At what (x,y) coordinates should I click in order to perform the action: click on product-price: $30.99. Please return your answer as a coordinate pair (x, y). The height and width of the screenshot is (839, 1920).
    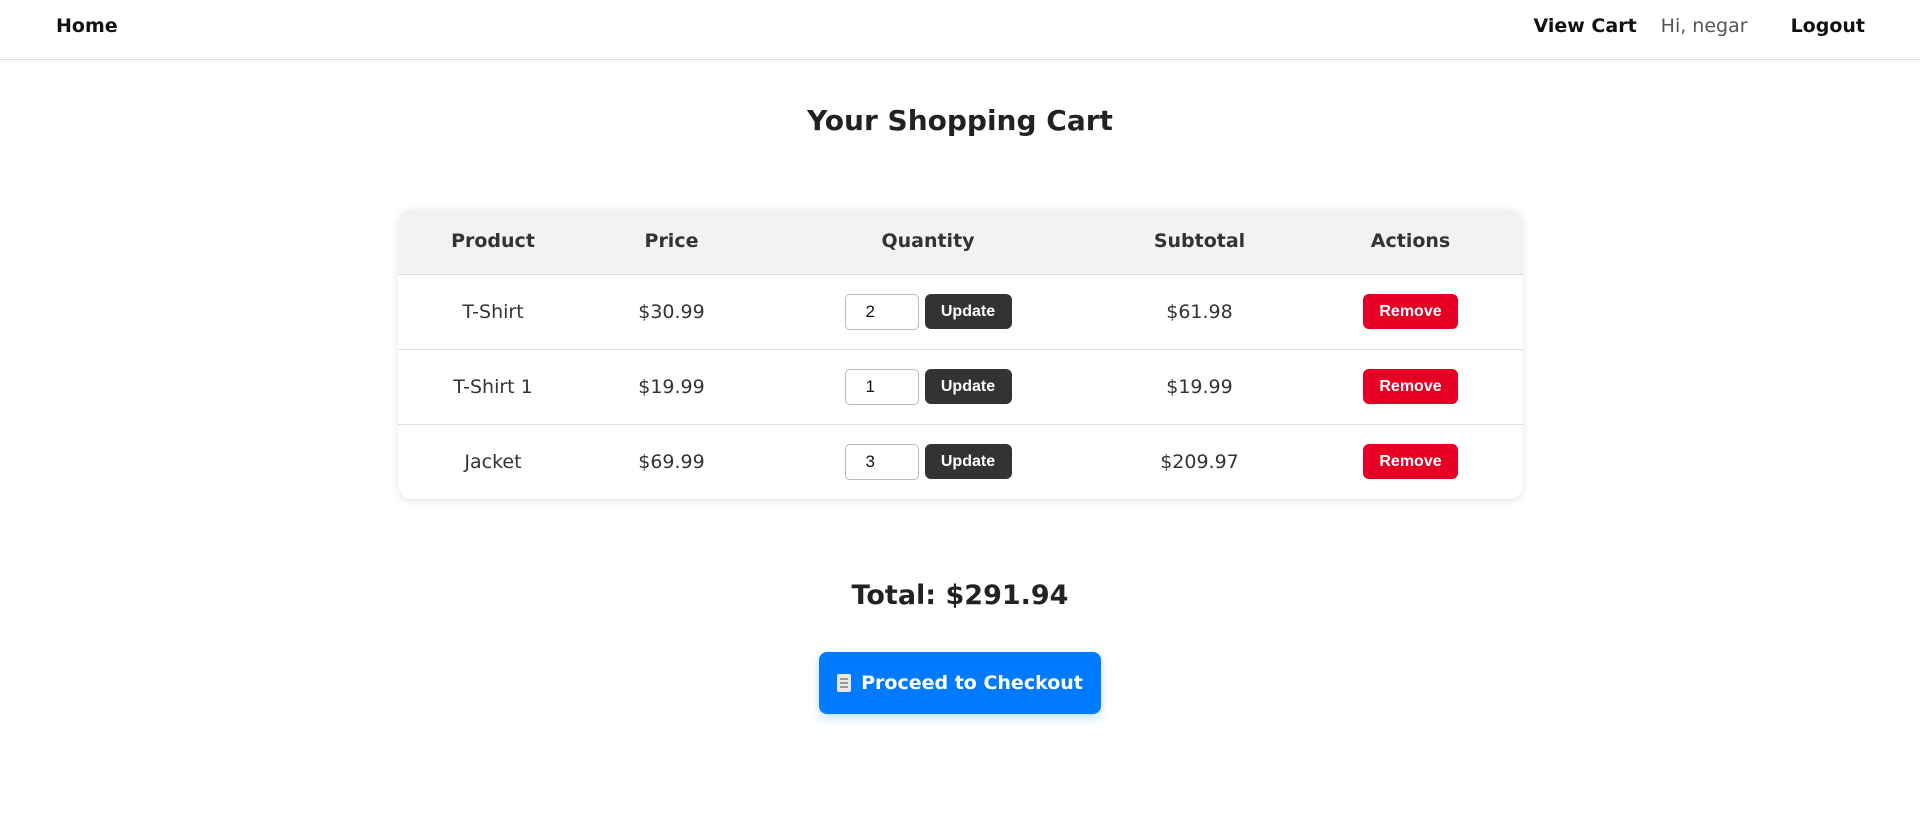
    Looking at the image, I should click on (671, 311).